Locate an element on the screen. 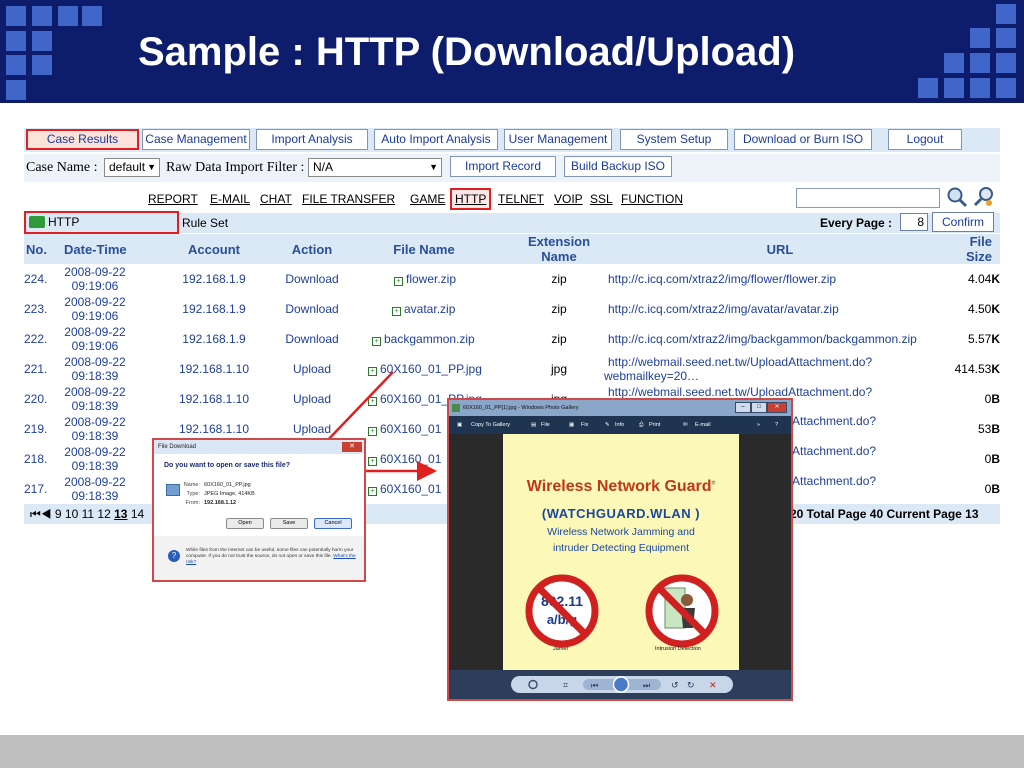  dialog-from-row: From: 192.168.1.12 is located at coordinates (207, 503).